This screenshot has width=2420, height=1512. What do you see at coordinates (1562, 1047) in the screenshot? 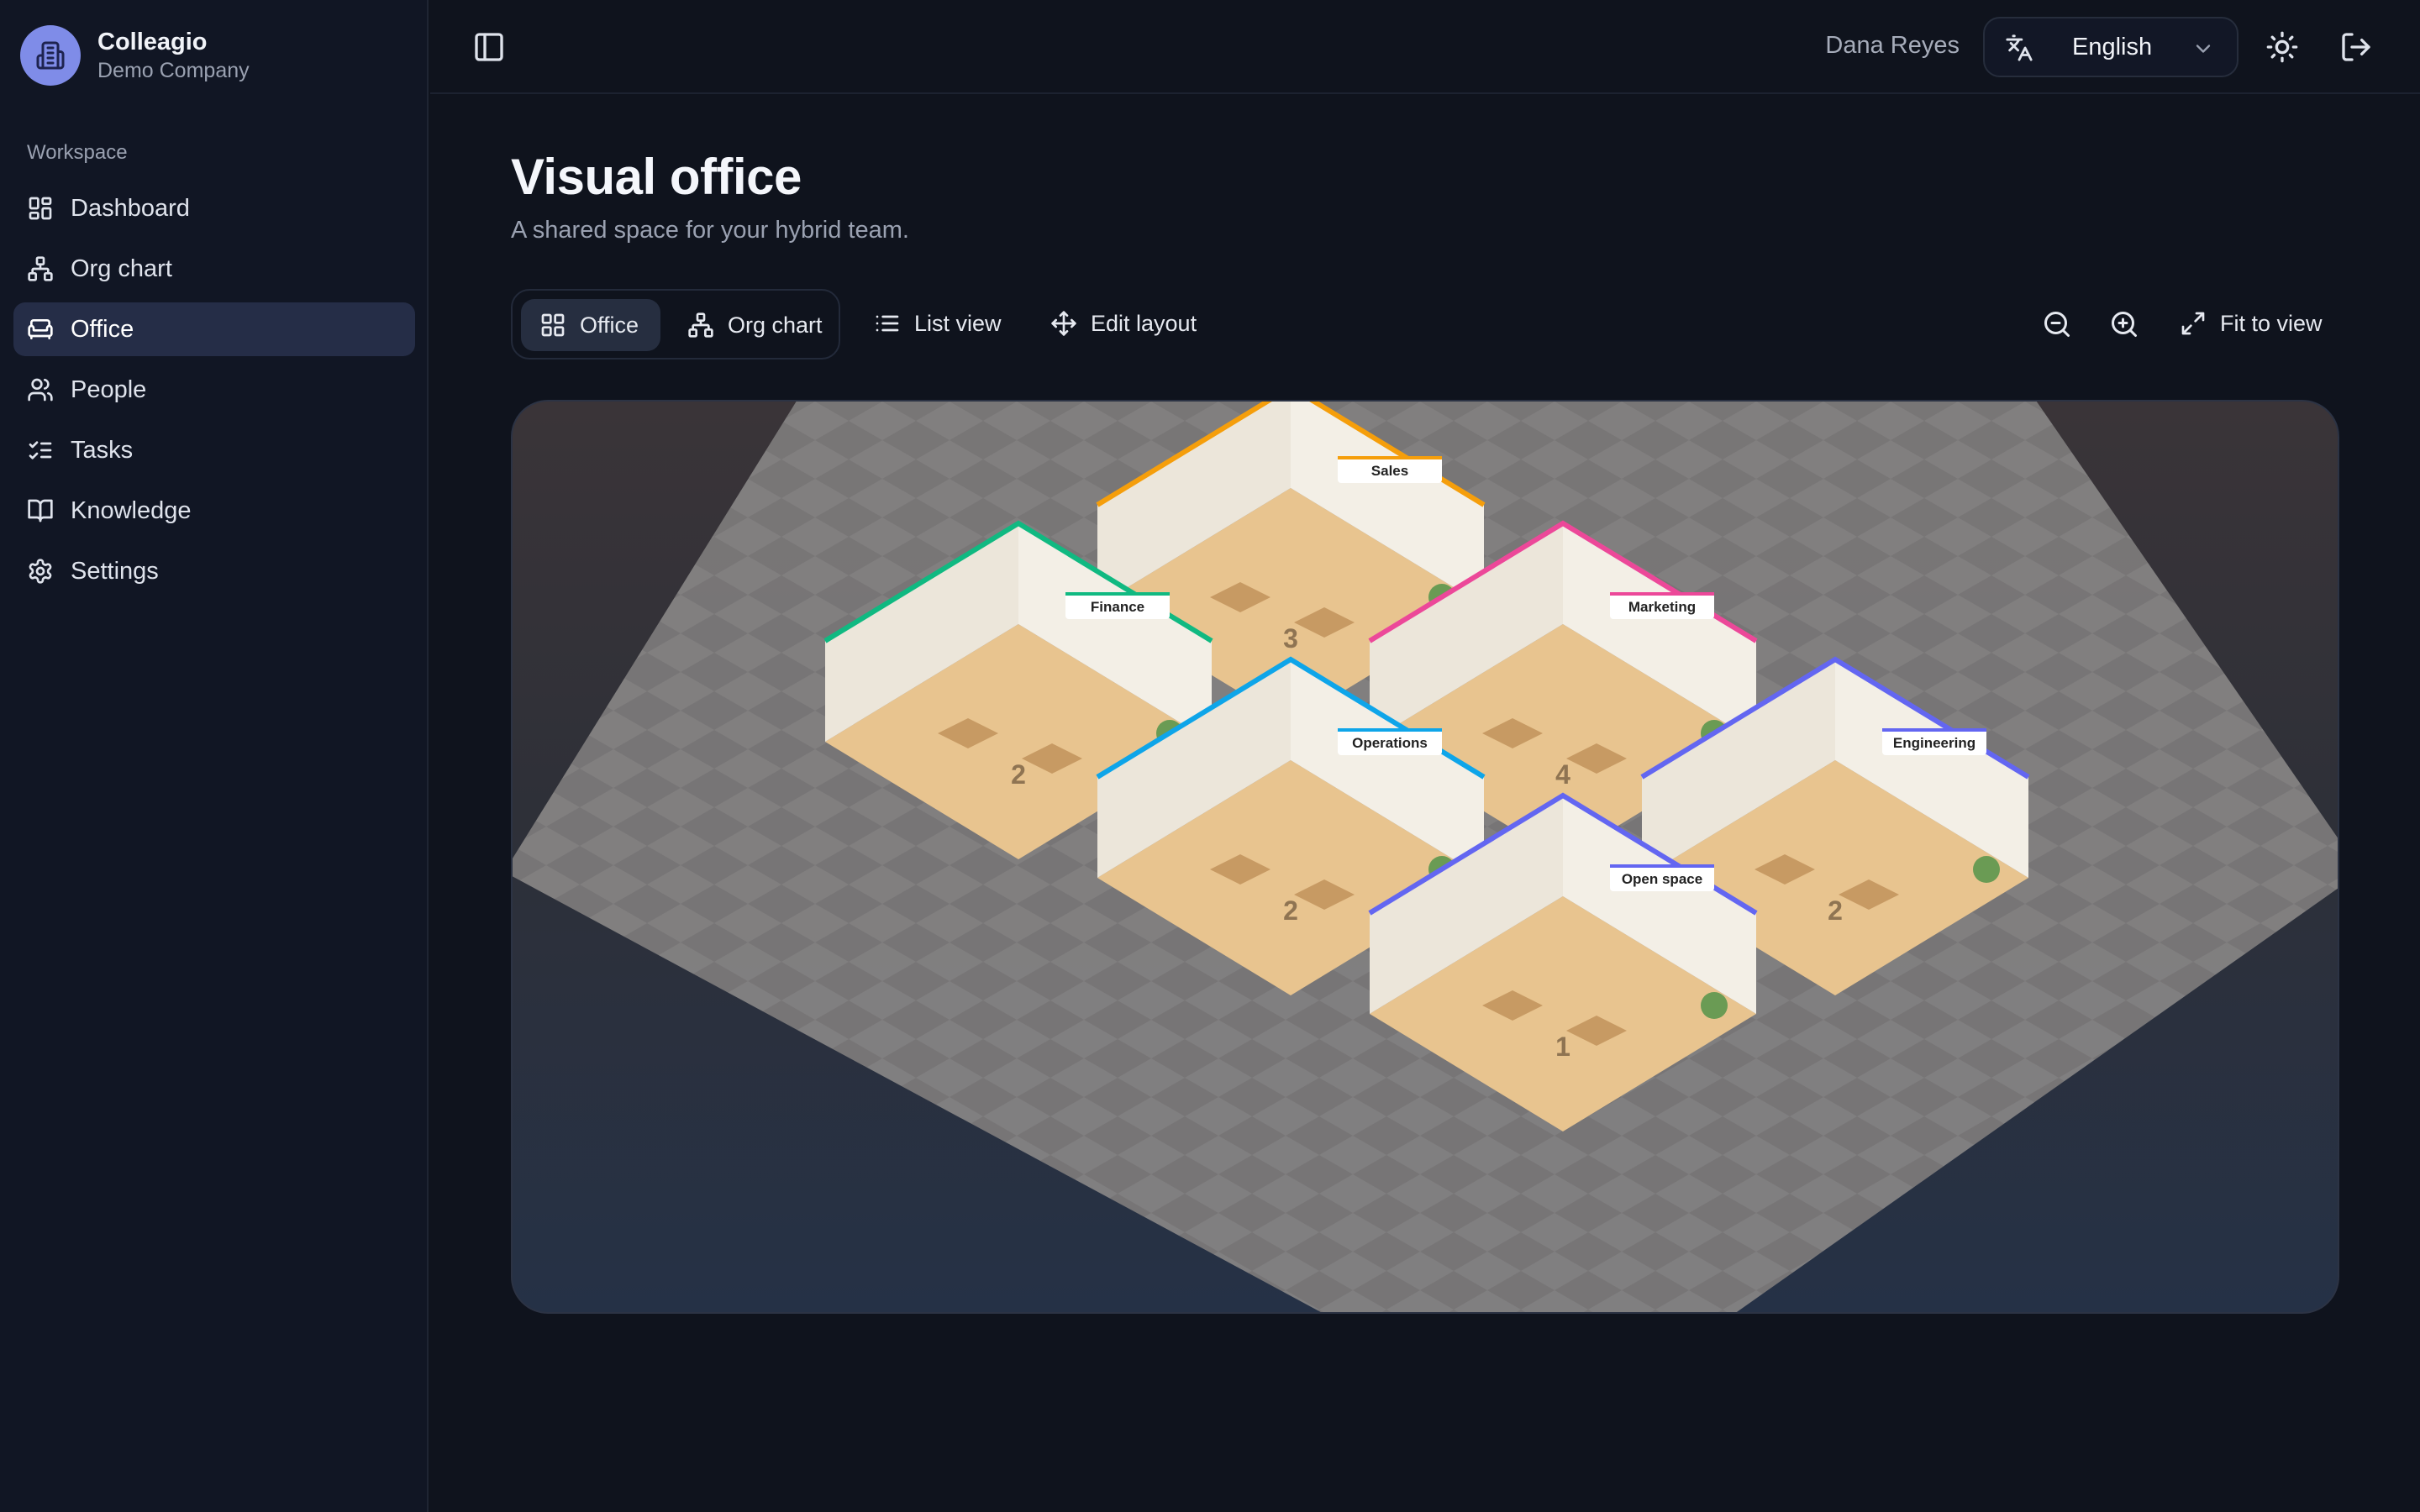
I see `room-occupancy-count: 1` at bounding box center [1562, 1047].